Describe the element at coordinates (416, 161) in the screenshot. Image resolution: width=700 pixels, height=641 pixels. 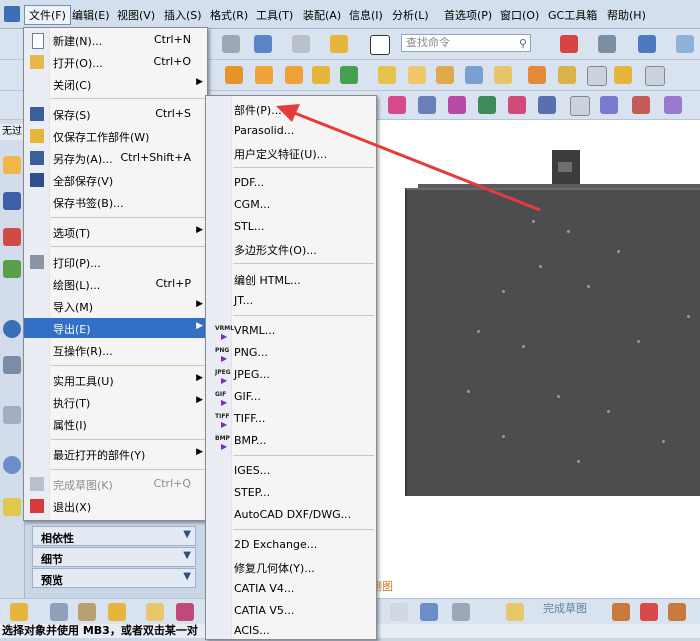
I see `annotation-arrow-line` at that location.